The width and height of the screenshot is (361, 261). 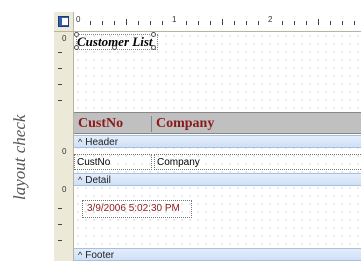 I want to click on band-header: ^ Header, so click(x=217, y=141).